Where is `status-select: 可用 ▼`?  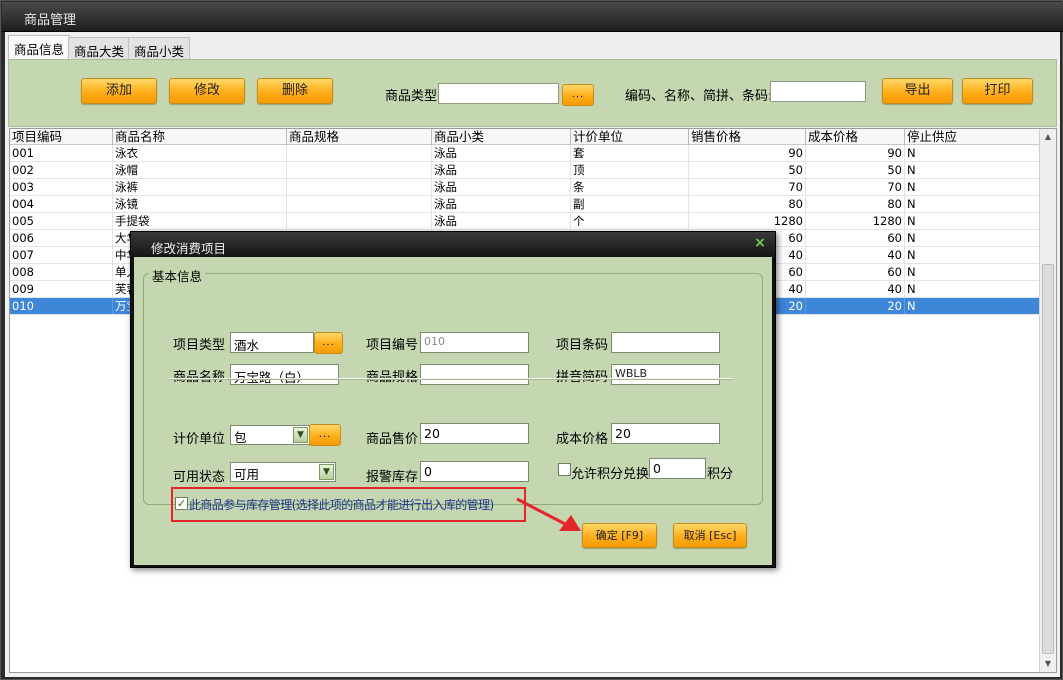
status-select: 可用 ▼ is located at coordinates (283, 472).